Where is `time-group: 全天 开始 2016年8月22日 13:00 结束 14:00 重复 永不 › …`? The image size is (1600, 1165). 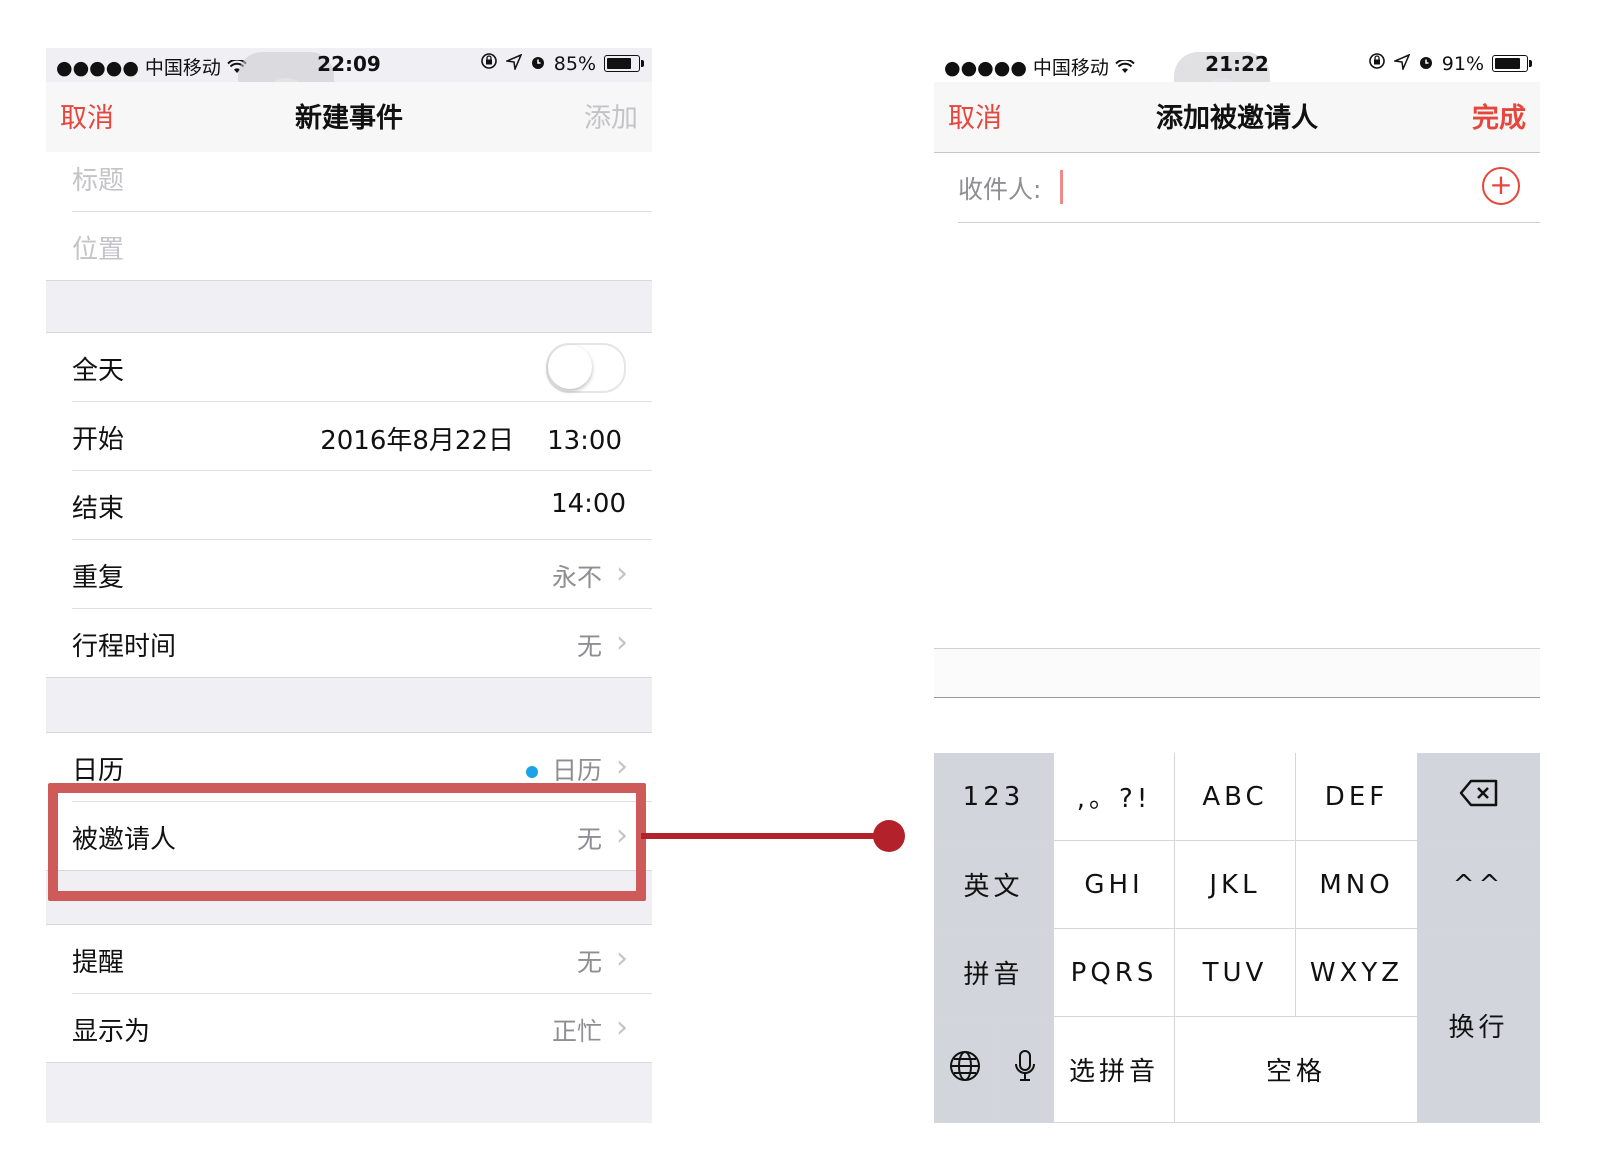
time-group: 全天 开始 2016年8月22日 13:00 结束 14:00 重复 永不 › … is located at coordinates (349, 505).